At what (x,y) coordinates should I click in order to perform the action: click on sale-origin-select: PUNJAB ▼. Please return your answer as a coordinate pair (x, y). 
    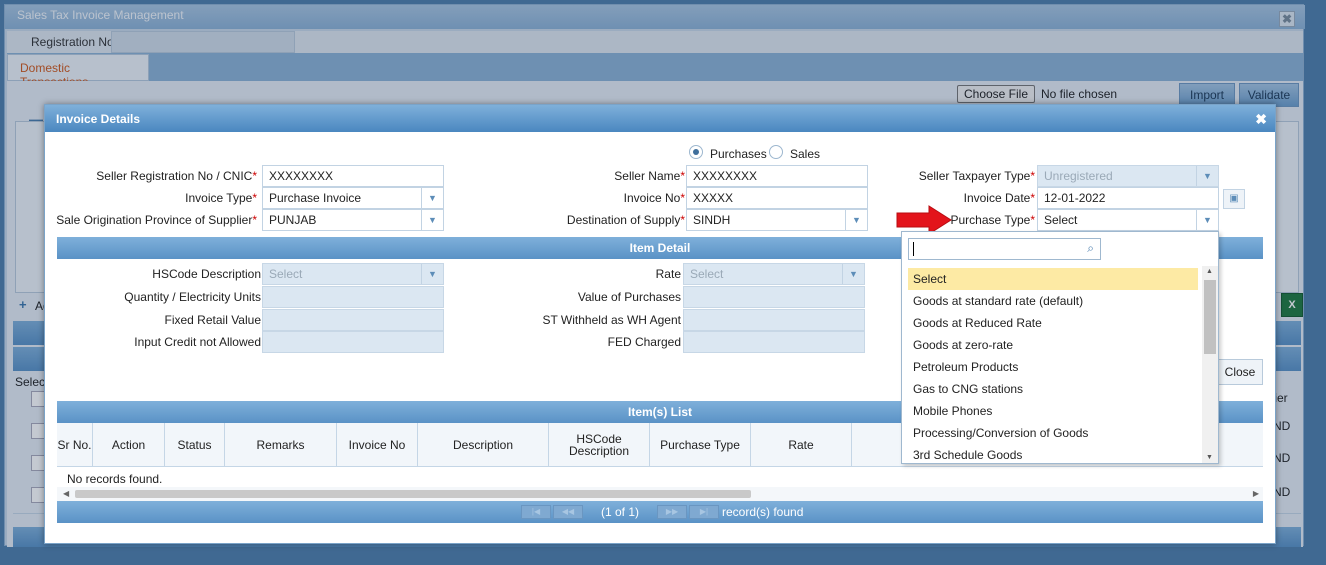
    Looking at the image, I should click on (353, 220).